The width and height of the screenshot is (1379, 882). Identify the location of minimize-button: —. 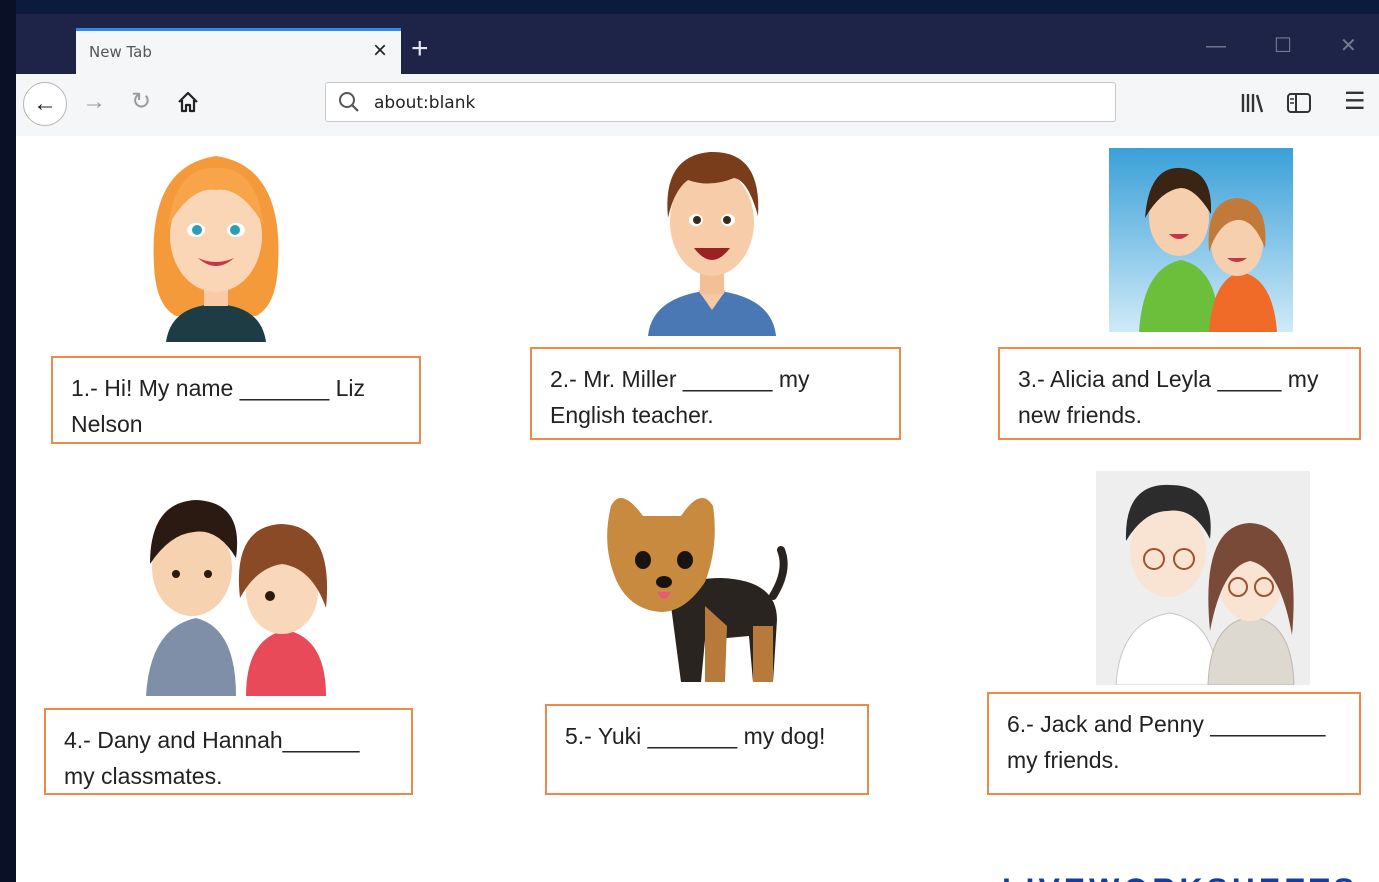
(1216, 46).